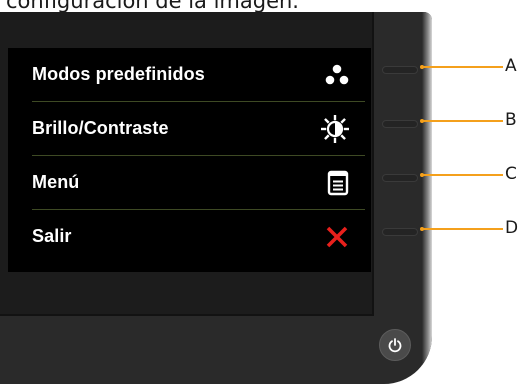 Image resolution: width=524 pixels, height=384 pixels. Describe the element at coordinates (337, 75) in the screenshot. I see `preset-modes-icon` at that location.